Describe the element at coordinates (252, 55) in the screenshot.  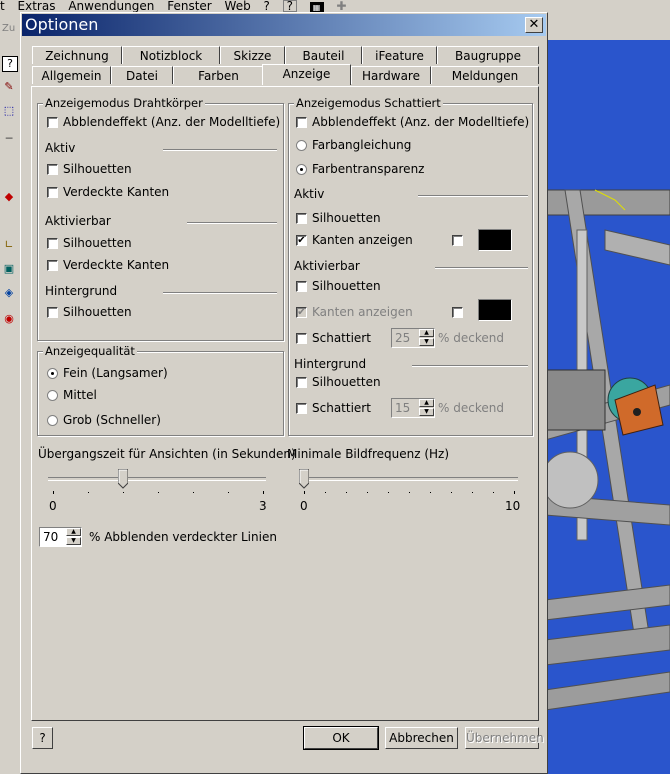
I see `tab-skizze: Skizze` at that location.